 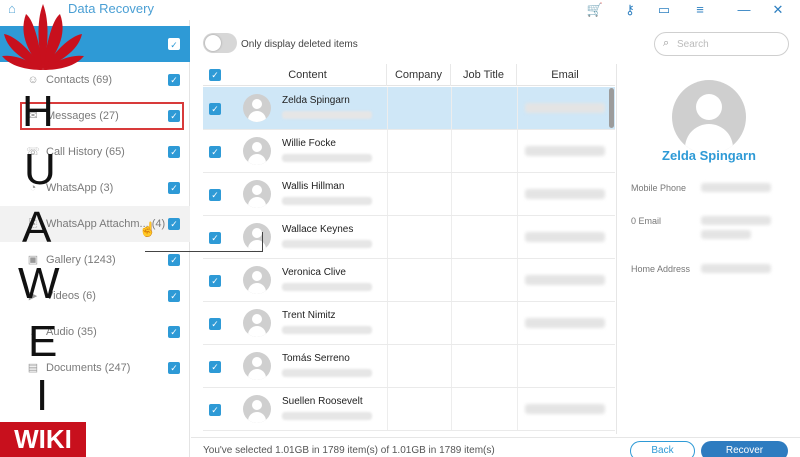 What do you see at coordinates (174, 44) in the screenshot?
I see `select-all-checkbox: ✓` at bounding box center [174, 44].